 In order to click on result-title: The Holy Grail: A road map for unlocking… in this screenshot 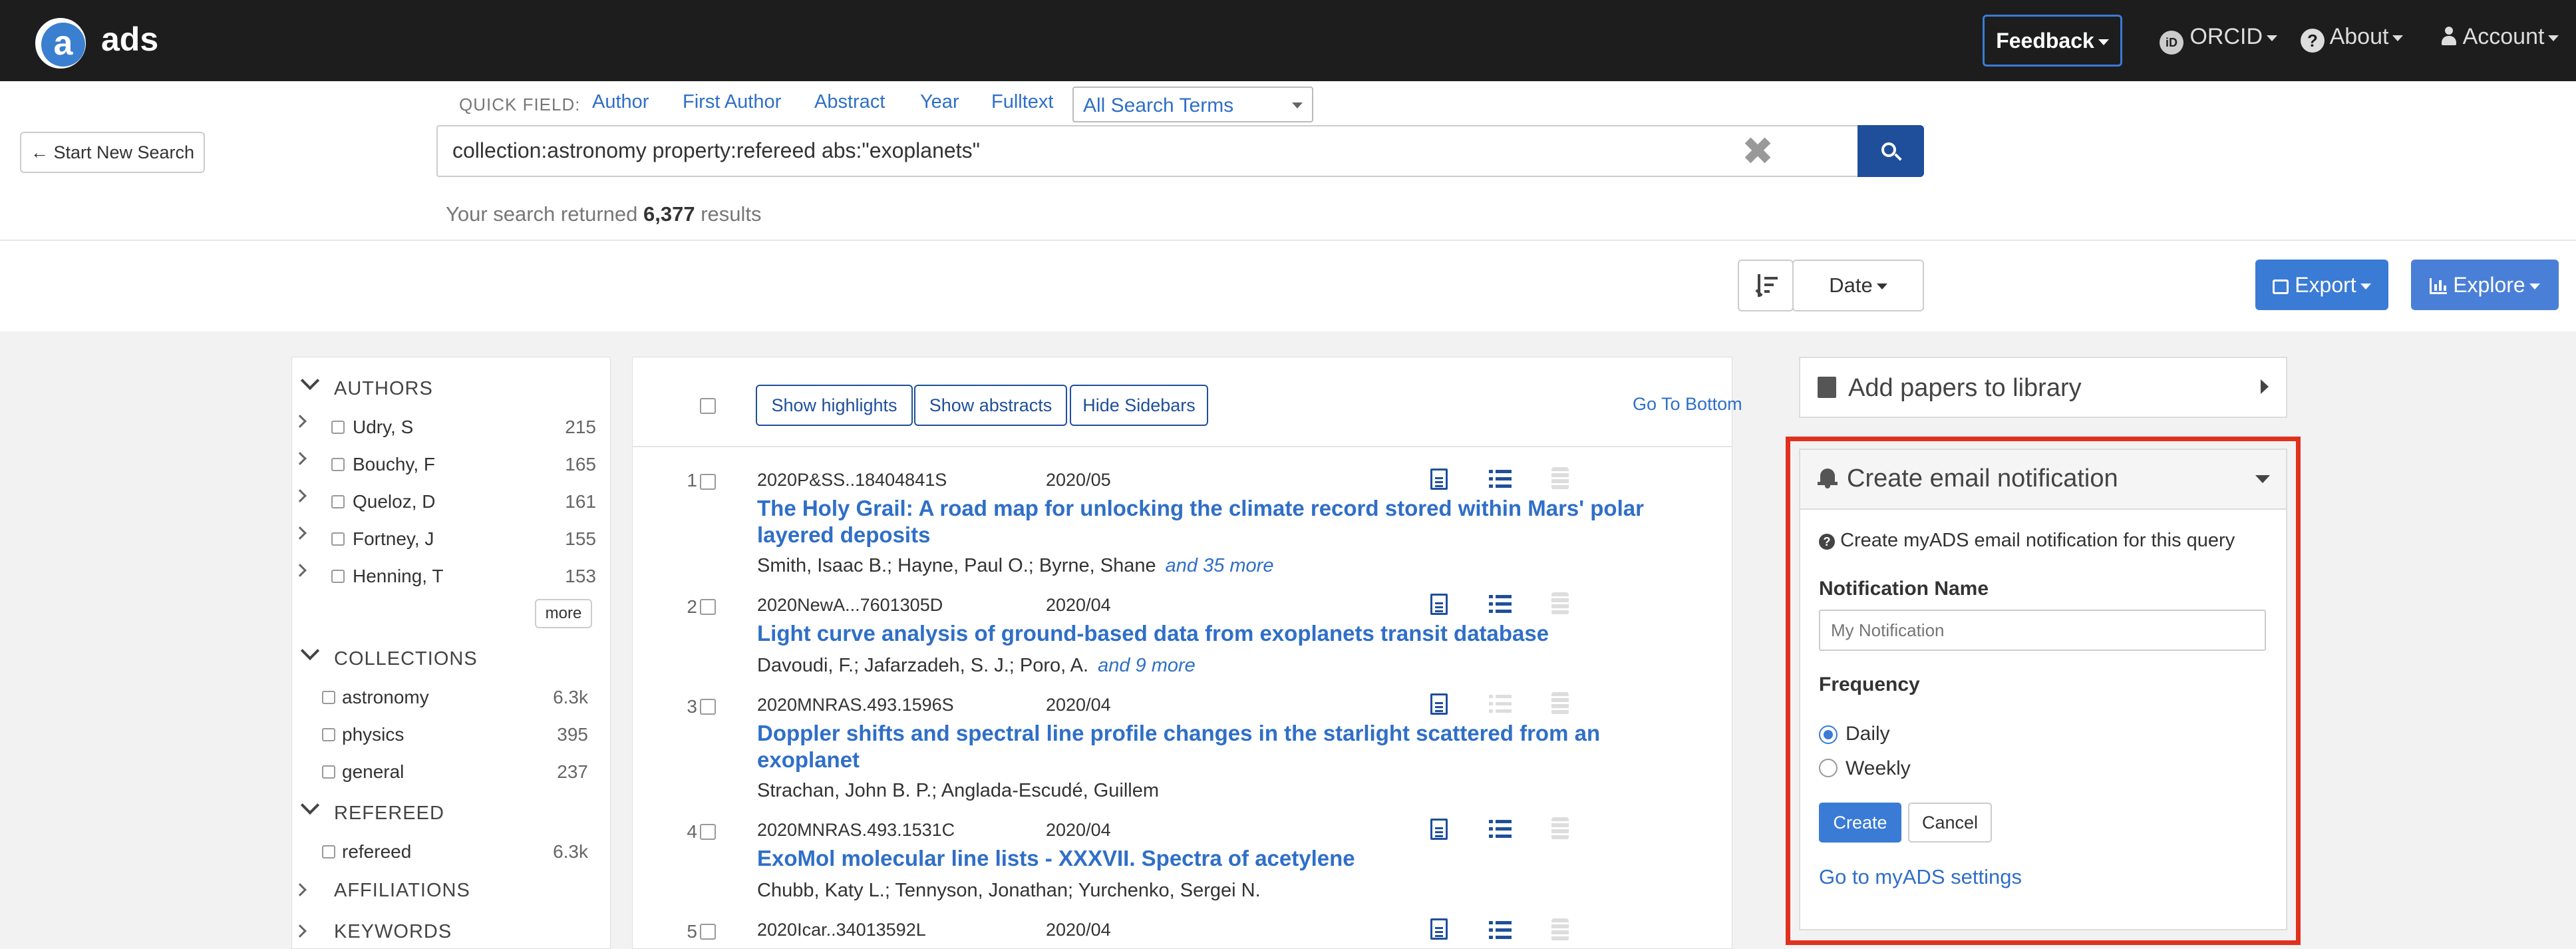, I will do `click(1223, 521)`.